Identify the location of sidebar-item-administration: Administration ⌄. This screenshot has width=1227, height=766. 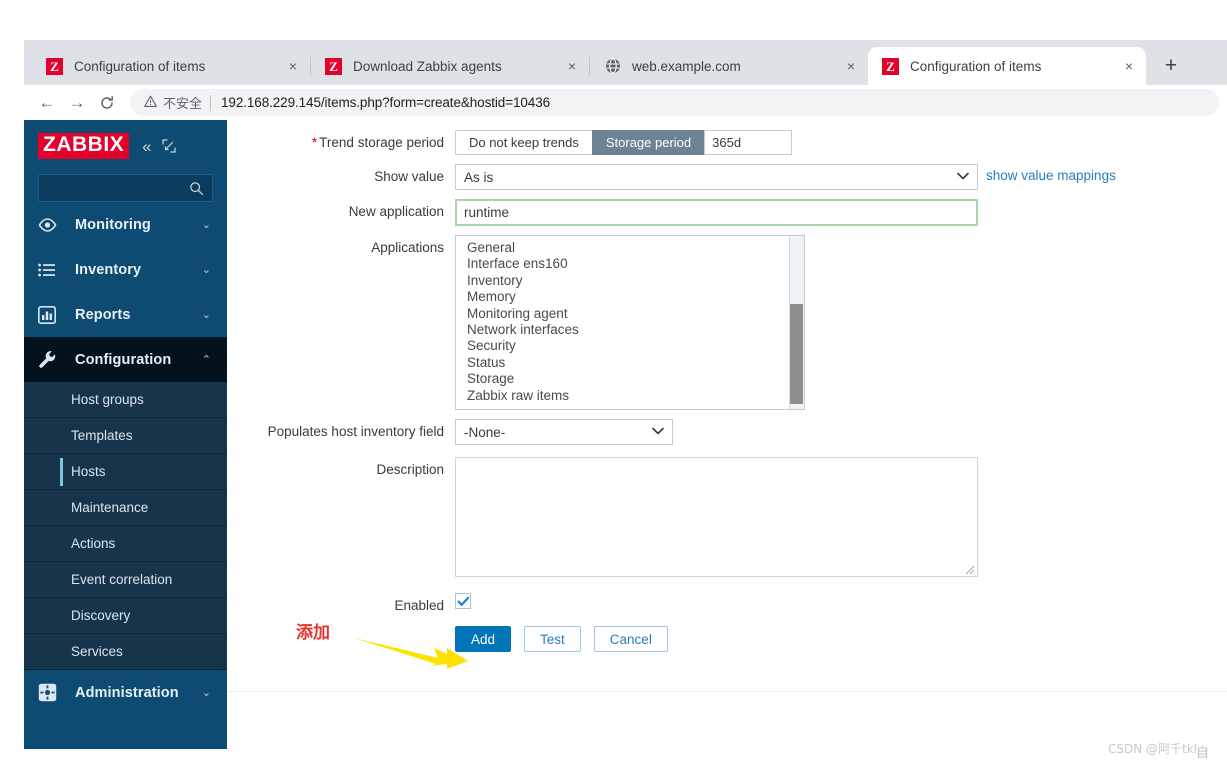
(125, 692).